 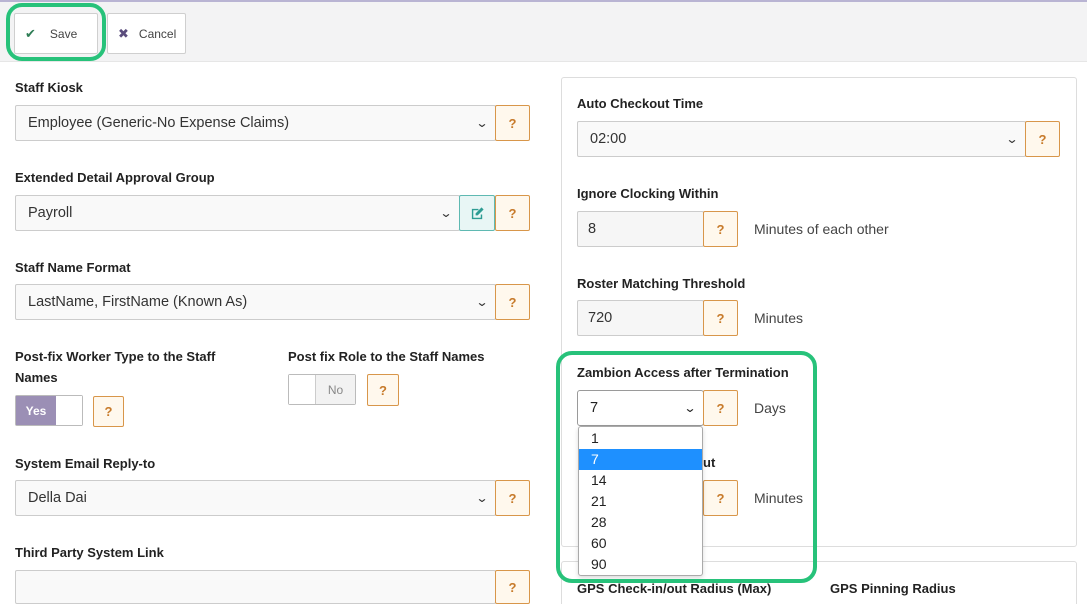 I want to click on staff-kiosk-help-button: ?, so click(x=512, y=123).